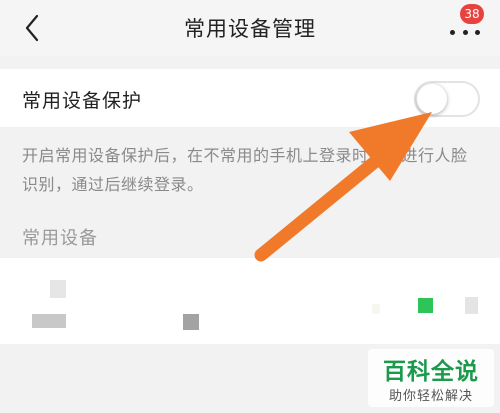 This screenshot has height=413, width=500. I want to click on current-device-indicator, so click(425, 305).